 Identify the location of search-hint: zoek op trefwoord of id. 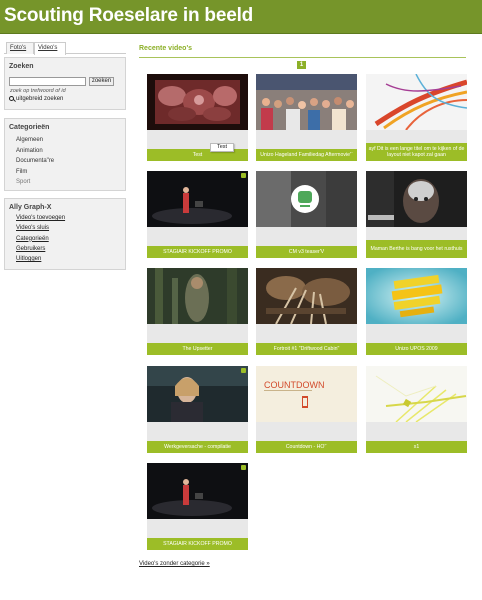
(38, 91).